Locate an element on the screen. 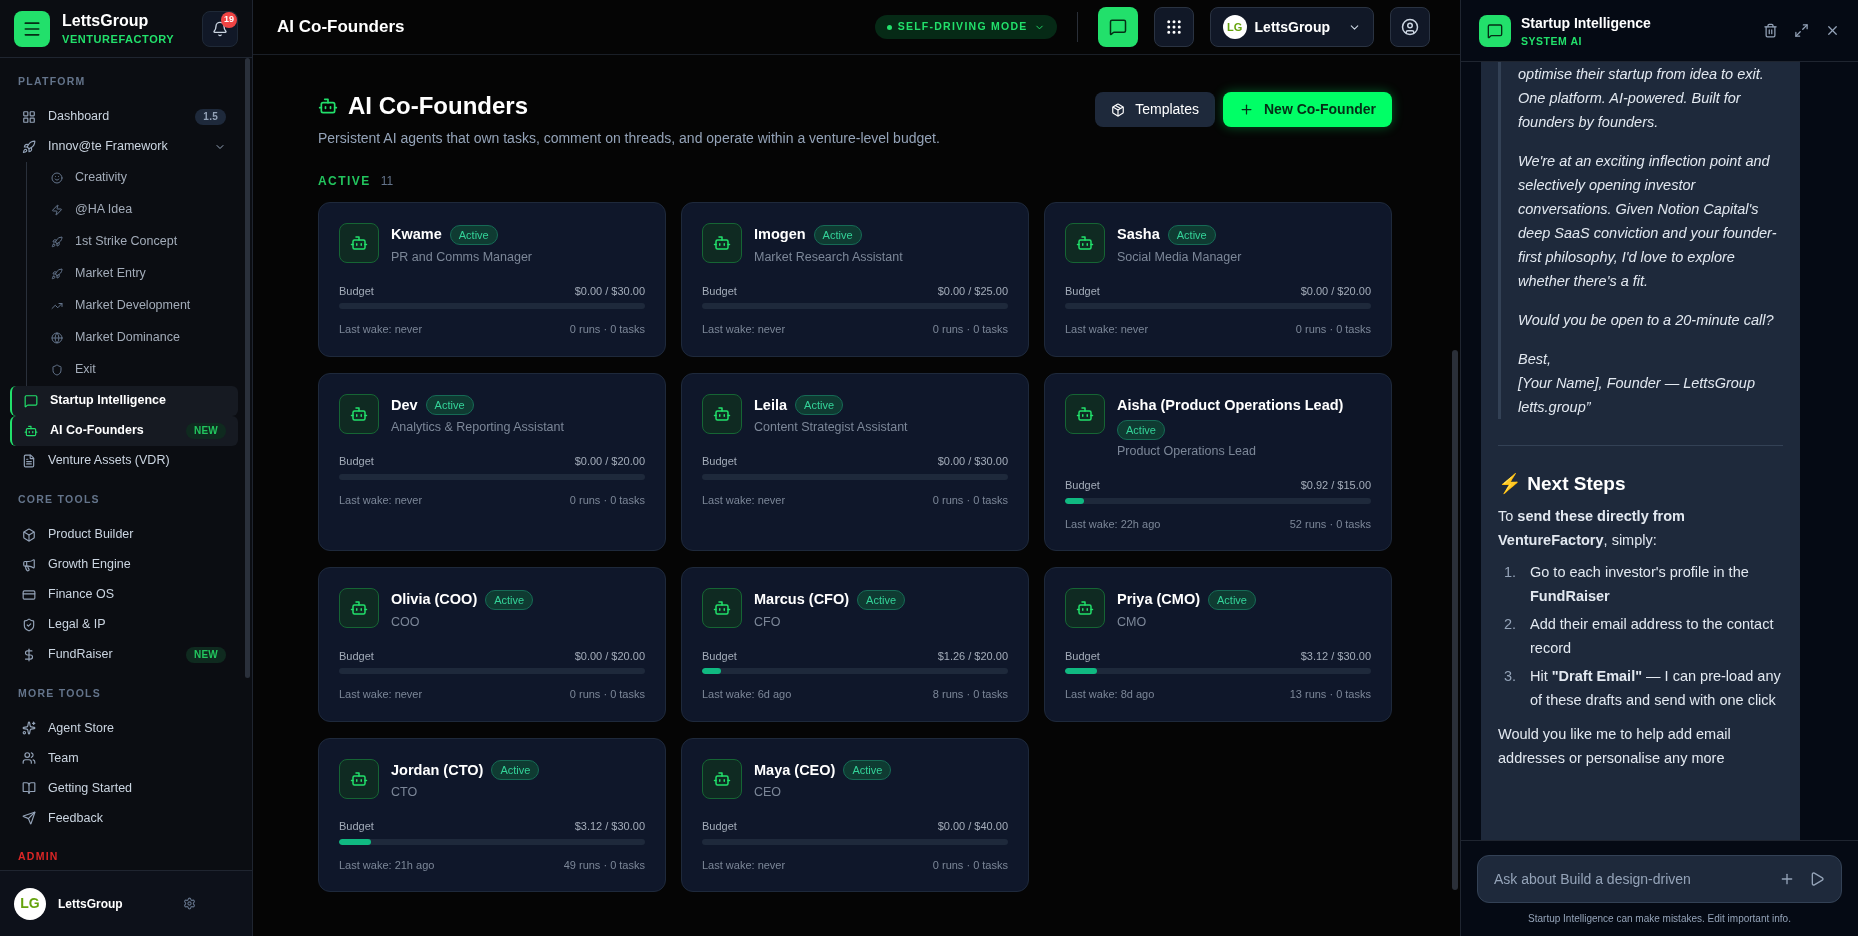  credit-card-icon is located at coordinates (29, 594).